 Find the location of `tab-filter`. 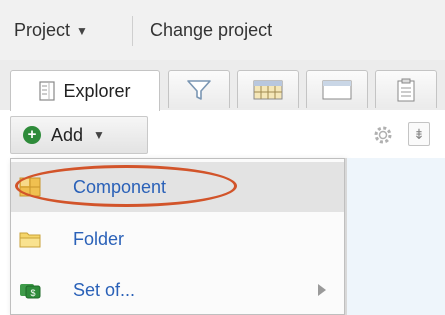

tab-filter is located at coordinates (199, 89).